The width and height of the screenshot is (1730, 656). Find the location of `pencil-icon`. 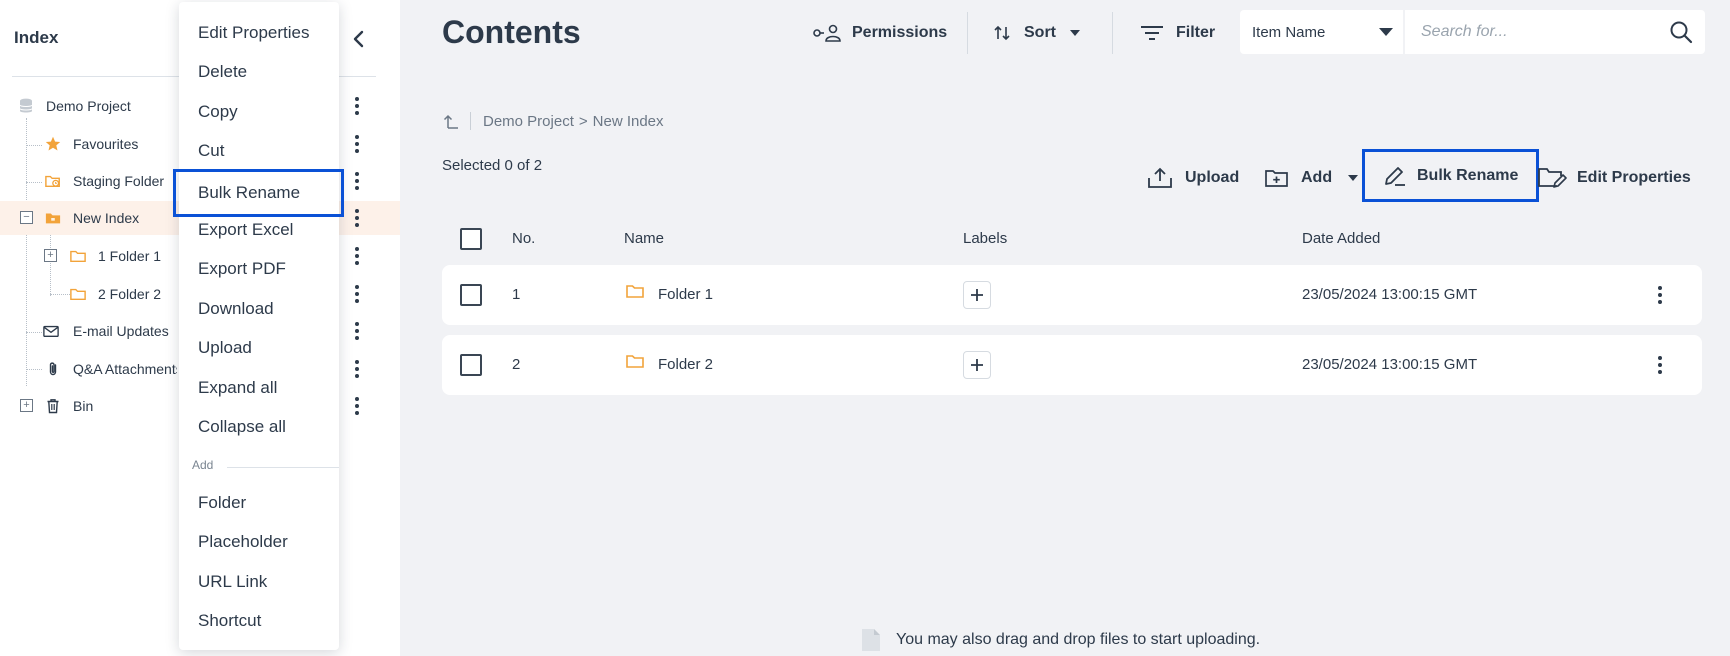

pencil-icon is located at coordinates (1395, 176).